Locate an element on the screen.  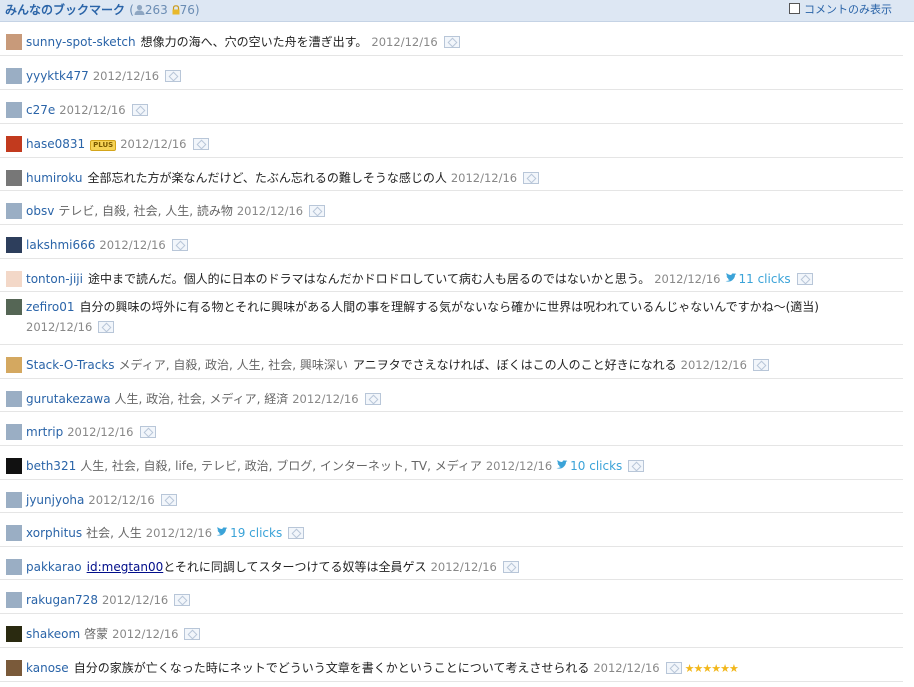
bookmark-line: xorphitus 社会, 人生 2012/12/16 19 clicks is located at coordinates (155, 533).